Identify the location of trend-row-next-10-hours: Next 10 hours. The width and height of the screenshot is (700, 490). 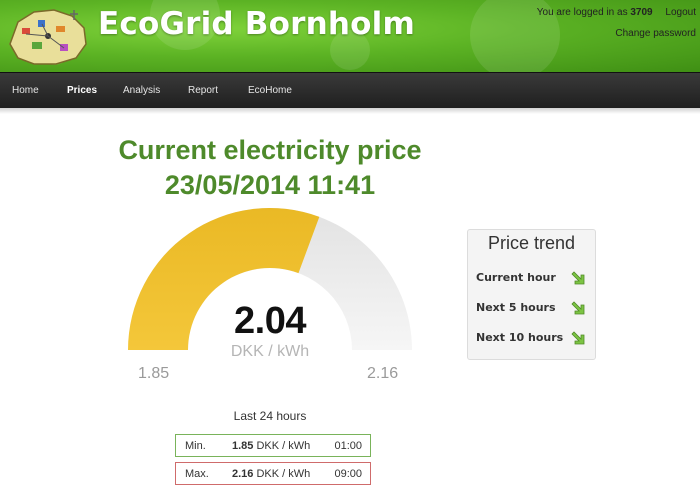
(533, 339).